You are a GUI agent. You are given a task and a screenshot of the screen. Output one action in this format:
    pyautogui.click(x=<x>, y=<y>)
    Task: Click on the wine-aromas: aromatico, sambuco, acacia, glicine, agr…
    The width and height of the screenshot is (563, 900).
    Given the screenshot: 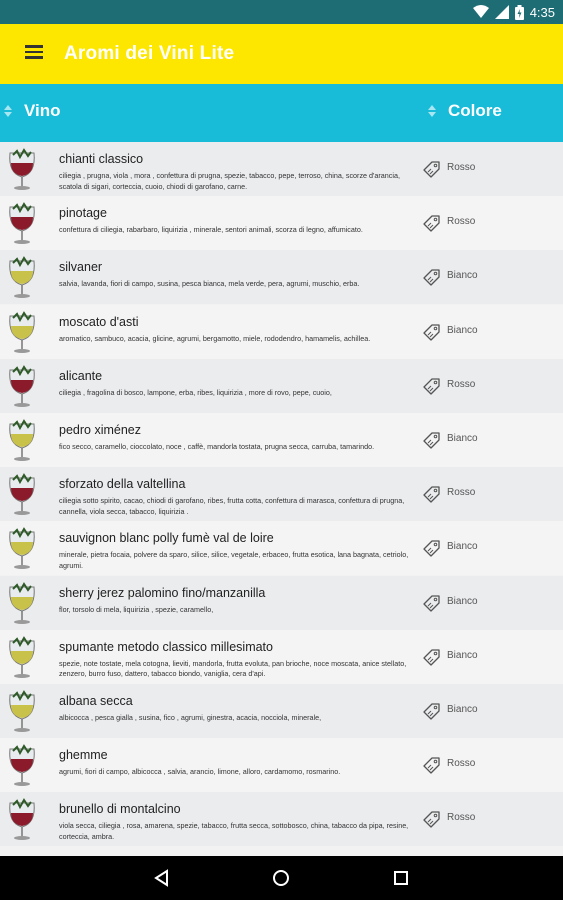 What is the action you would take?
    pyautogui.click(x=215, y=338)
    